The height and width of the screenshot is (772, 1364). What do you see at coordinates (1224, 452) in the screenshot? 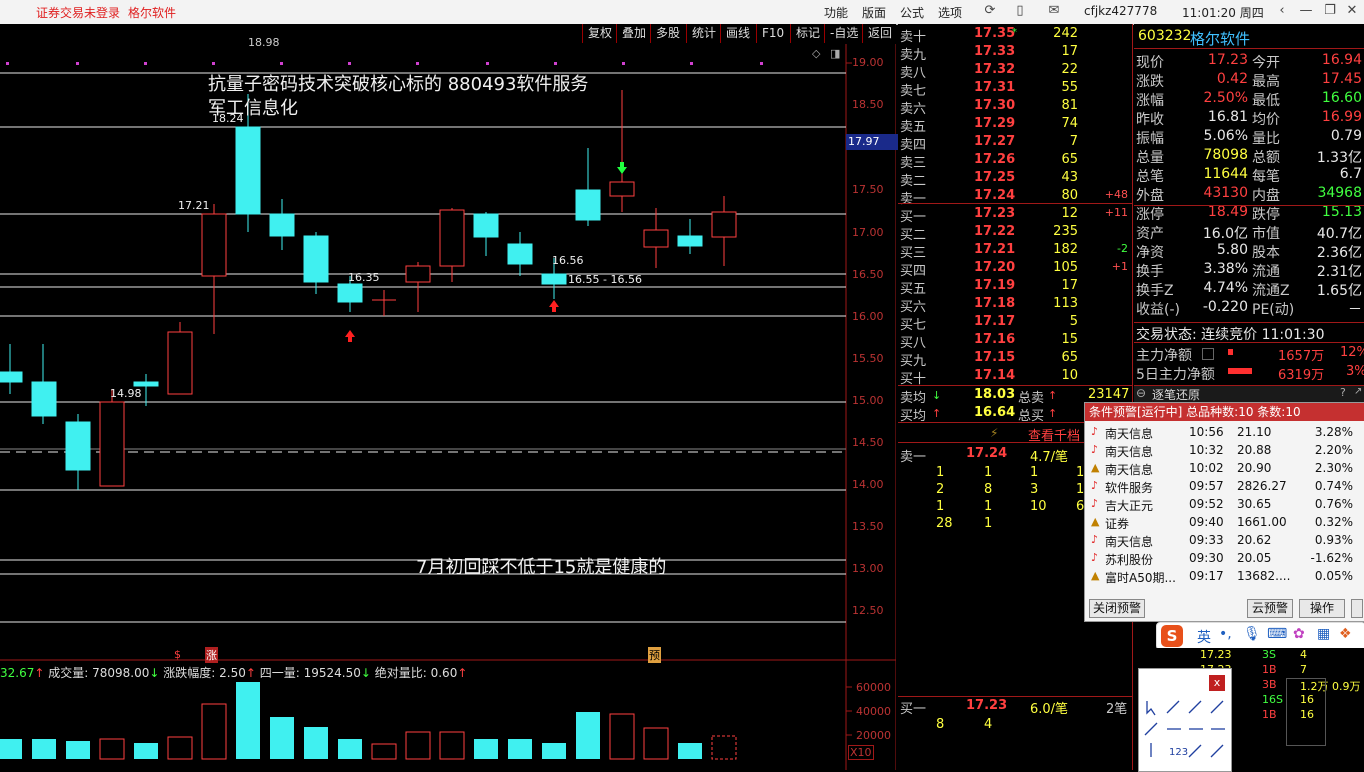
I see `alert-row: ♪ 南天信息 10:32 20.88 2.20%` at bounding box center [1224, 452].